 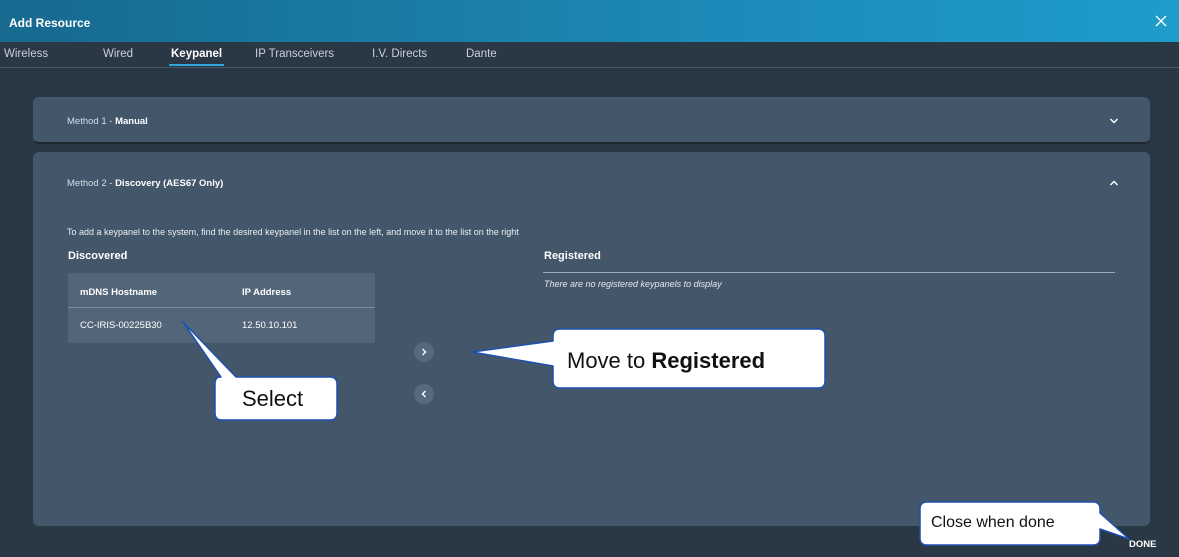 I want to click on close-callout-text: Close when done, so click(x=993, y=522).